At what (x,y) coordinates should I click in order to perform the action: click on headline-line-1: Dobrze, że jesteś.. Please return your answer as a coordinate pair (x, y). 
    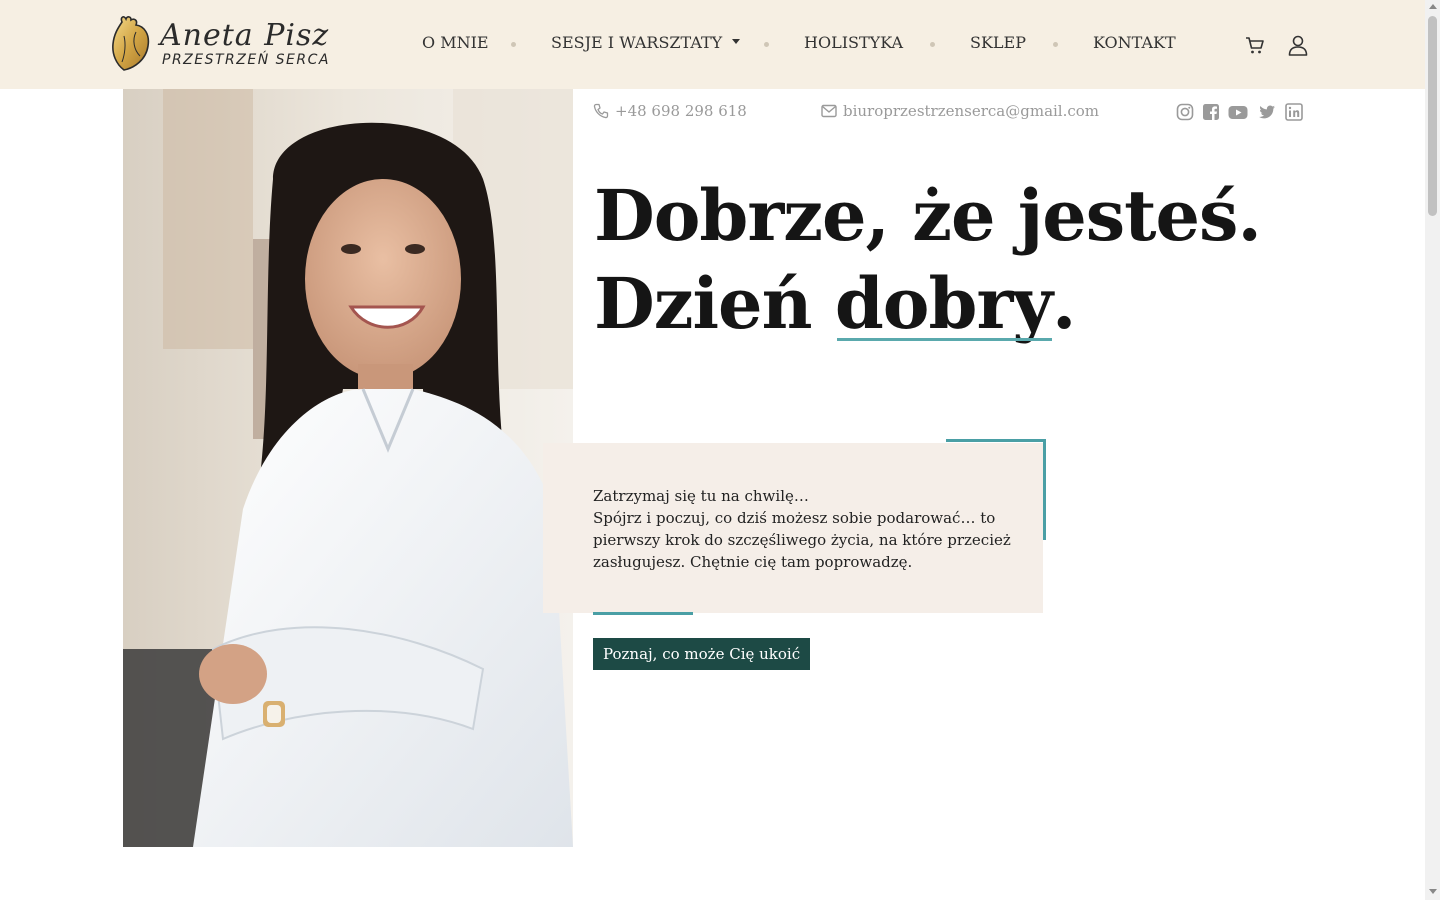
    Looking at the image, I should click on (928, 215).